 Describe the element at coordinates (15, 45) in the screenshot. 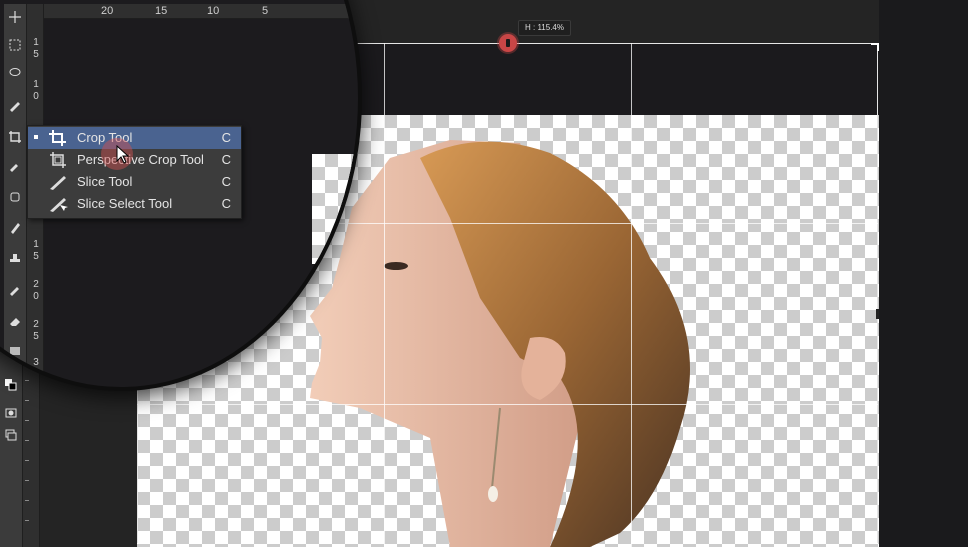

I see `marquee-tool-icon` at that location.